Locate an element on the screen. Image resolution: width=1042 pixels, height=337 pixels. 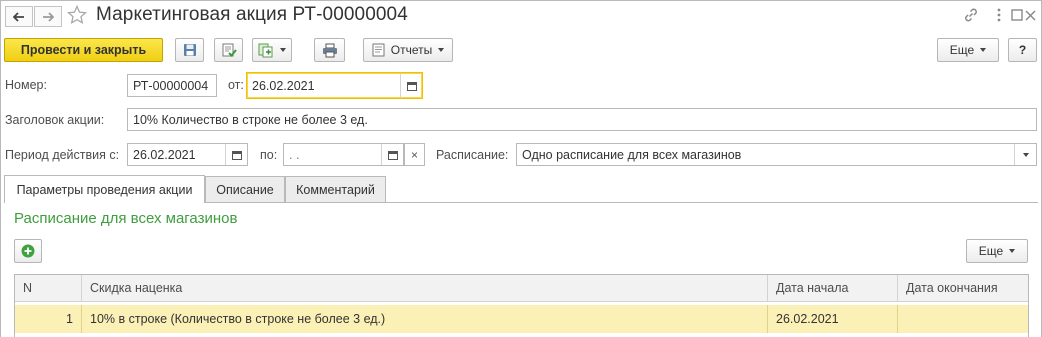
tab-parameters: Параметры проведения акции is located at coordinates (104, 189).